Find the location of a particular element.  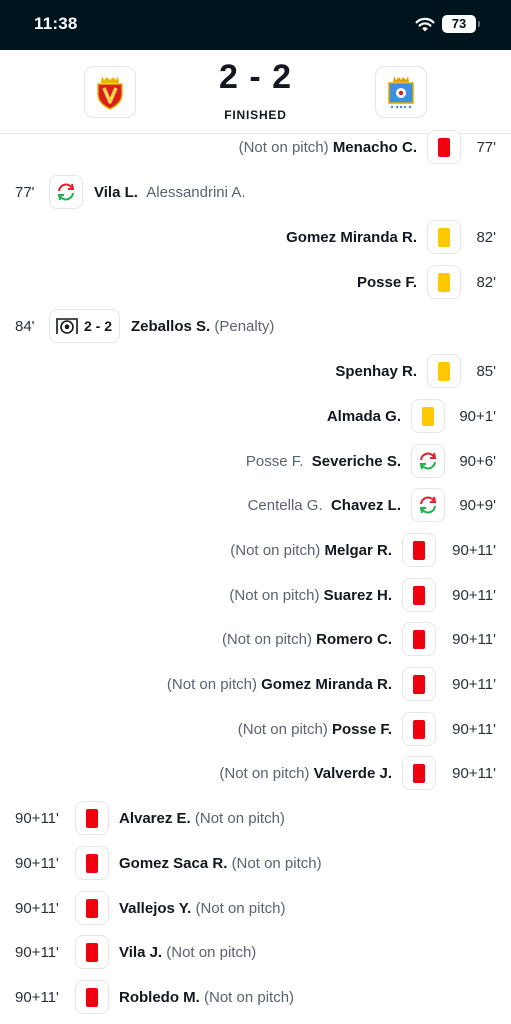

event-text: (Not on pitch) Gomez Miranda R. is located at coordinates (279, 684).